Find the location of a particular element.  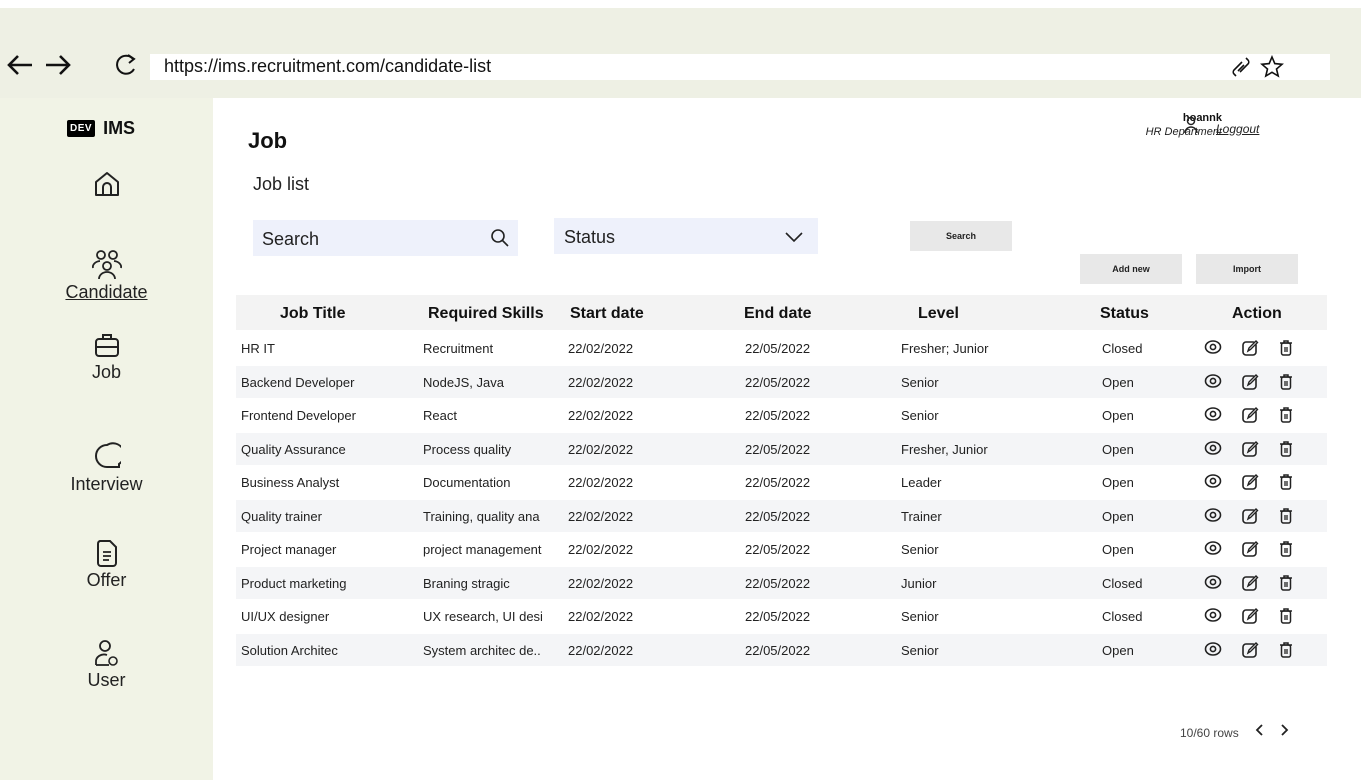

reload-button is located at coordinates (126, 67).